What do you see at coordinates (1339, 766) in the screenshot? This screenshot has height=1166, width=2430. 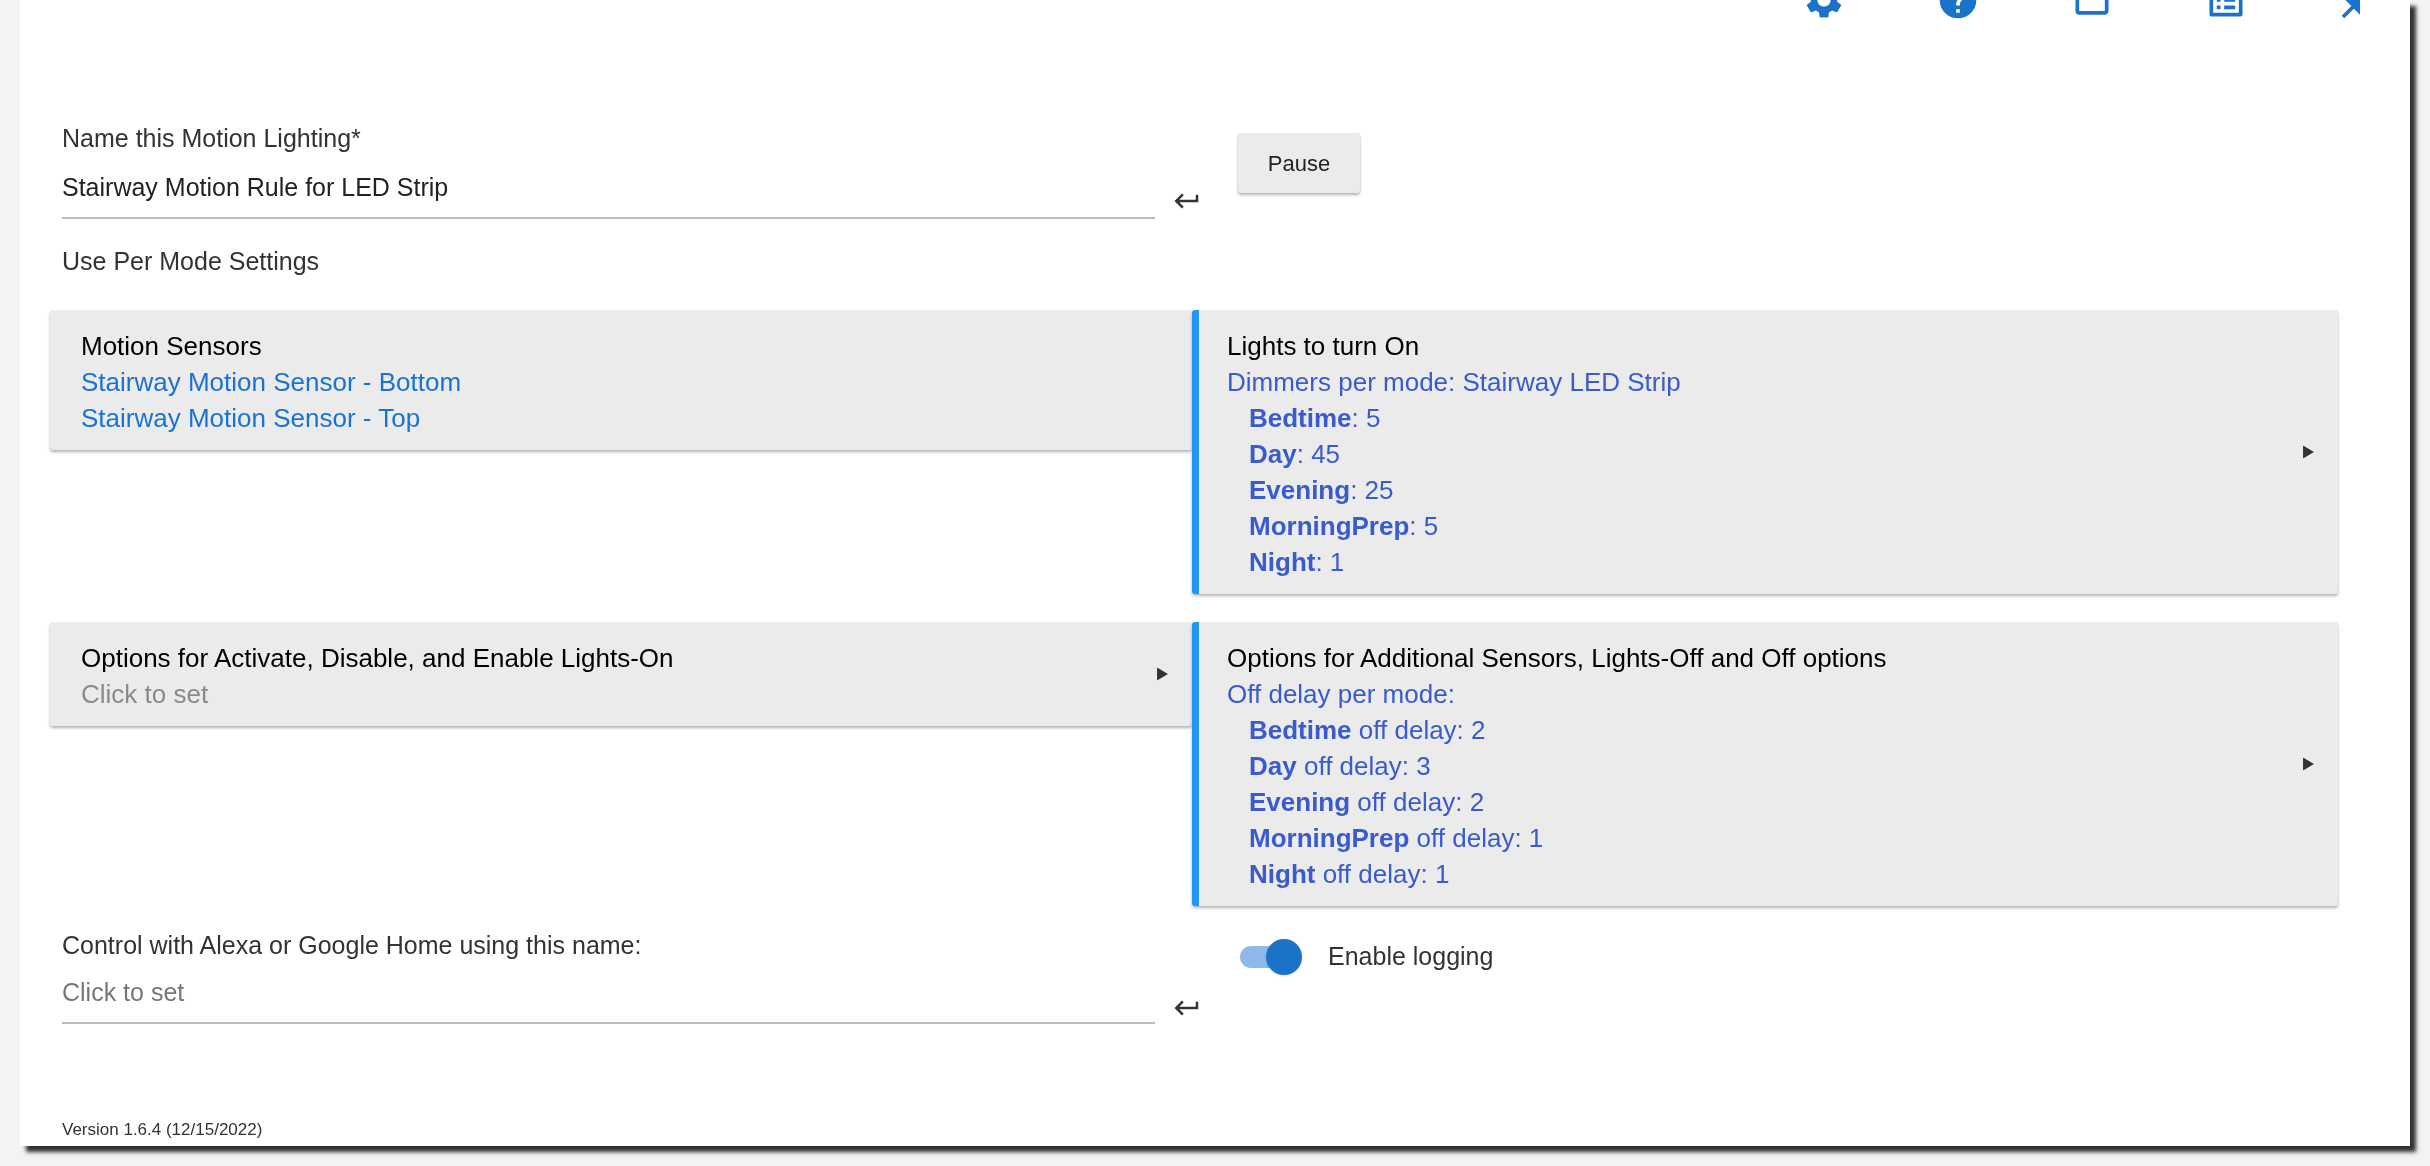 I see `mode-setting: Day off delay: 3` at bounding box center [1339, 766].